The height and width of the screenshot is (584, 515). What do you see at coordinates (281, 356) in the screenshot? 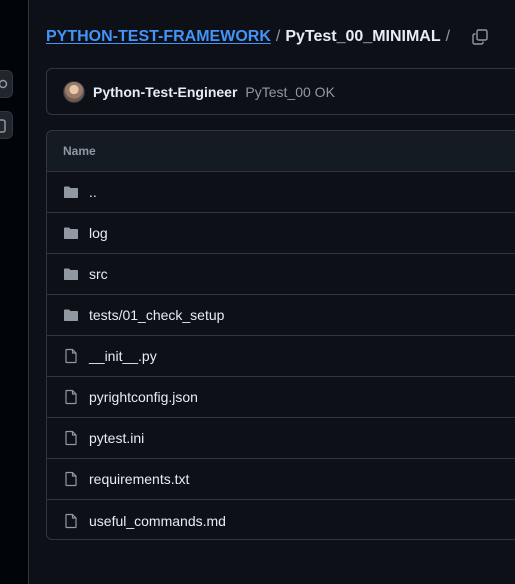
I see `table-row: __init__.py` at bounding box center [281, 356].